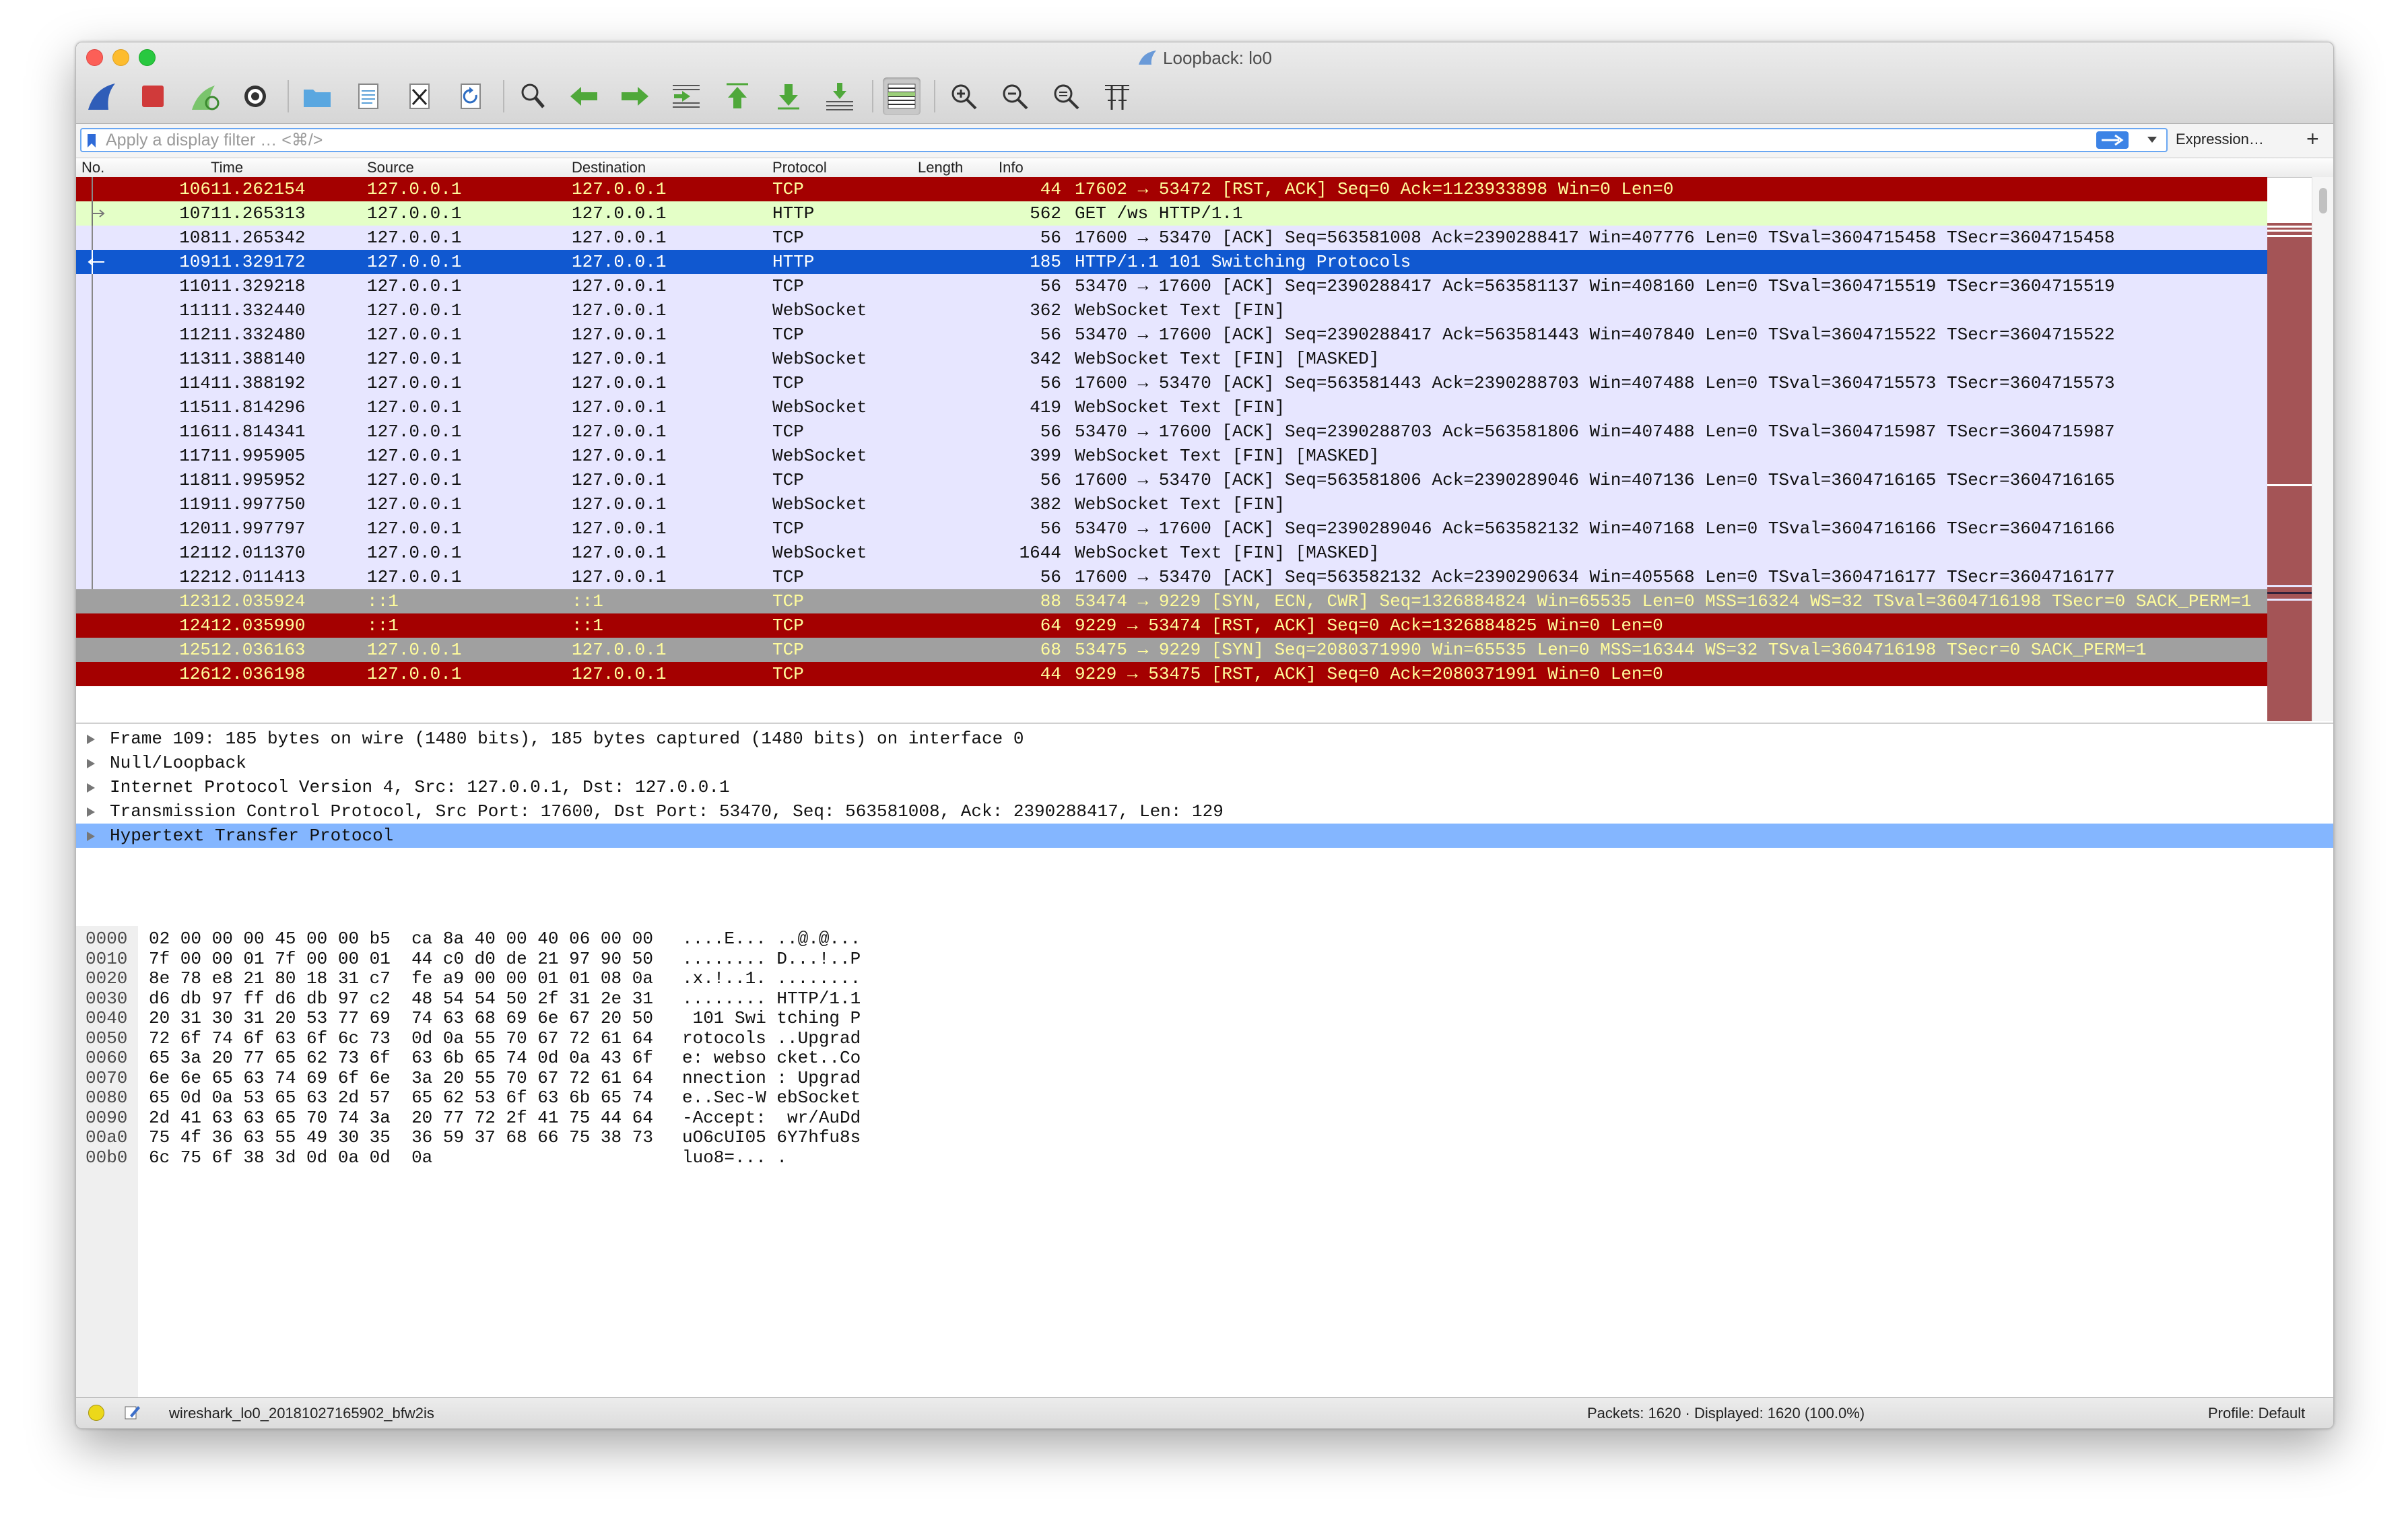 The width and height of the screenshot is (2408, 1534). Describe the element at coordinates (940, 167) in the screenshot. I see `column-header-length: Length` at that location.